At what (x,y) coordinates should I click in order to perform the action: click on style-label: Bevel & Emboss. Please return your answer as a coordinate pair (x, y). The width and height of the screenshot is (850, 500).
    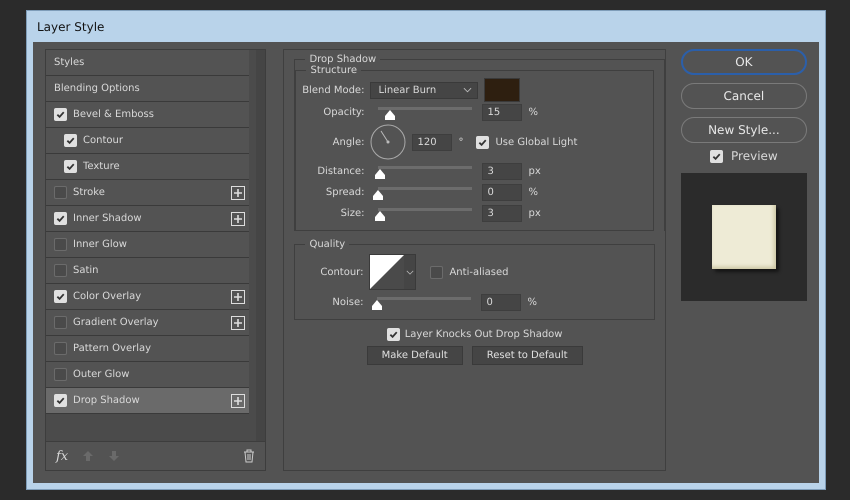
    Looking at the image, I should click on (114, 114).